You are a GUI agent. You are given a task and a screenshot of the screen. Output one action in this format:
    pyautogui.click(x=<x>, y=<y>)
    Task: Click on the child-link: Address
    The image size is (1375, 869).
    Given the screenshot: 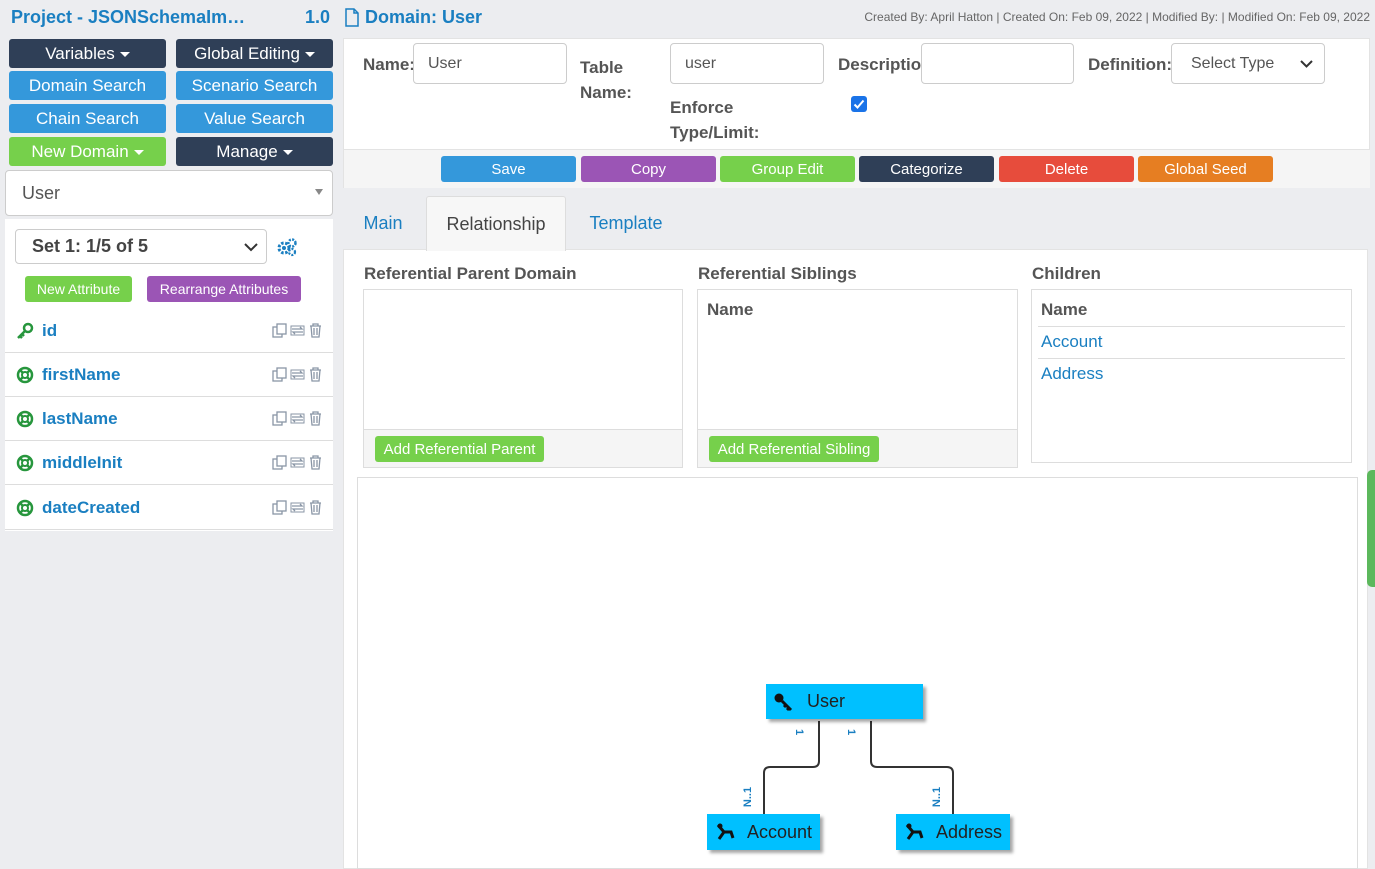 What is the action you would take?
    pyautogui.click(x=1072, y=374)
    